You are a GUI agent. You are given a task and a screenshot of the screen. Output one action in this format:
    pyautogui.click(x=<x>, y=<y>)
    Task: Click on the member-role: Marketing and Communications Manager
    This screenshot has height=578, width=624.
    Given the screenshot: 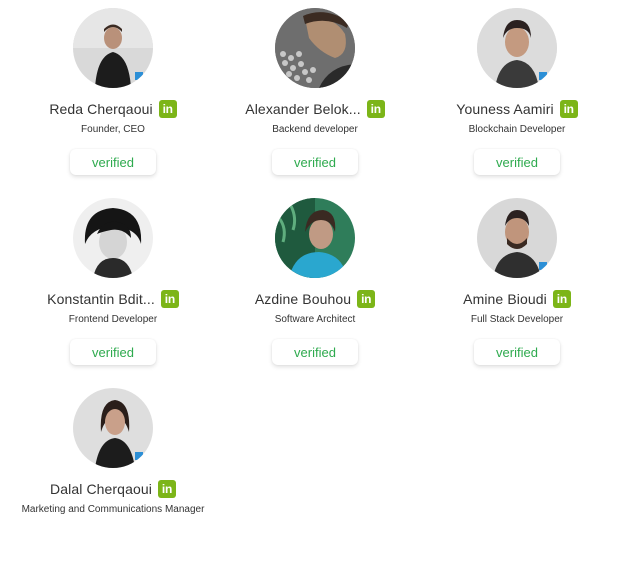 What is the action you would take?
    pyautogui.click(x=113, y=509)
    